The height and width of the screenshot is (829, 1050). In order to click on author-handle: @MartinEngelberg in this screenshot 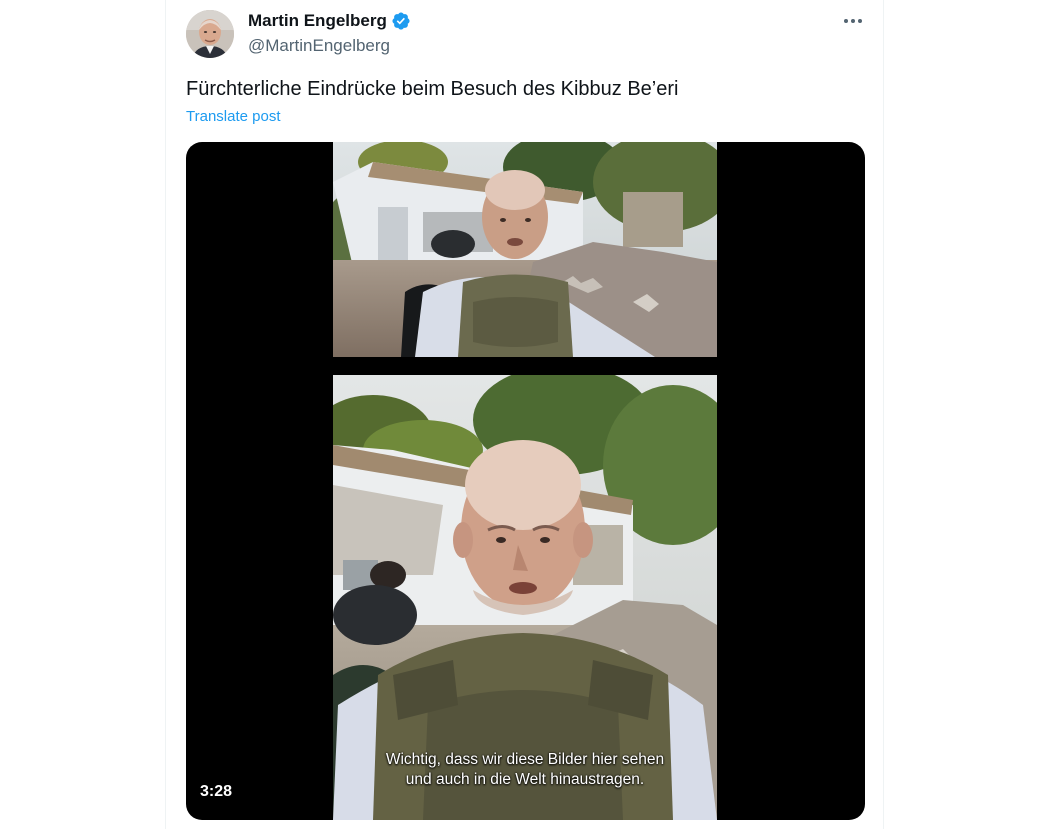, I will do `click(319, 46)`.